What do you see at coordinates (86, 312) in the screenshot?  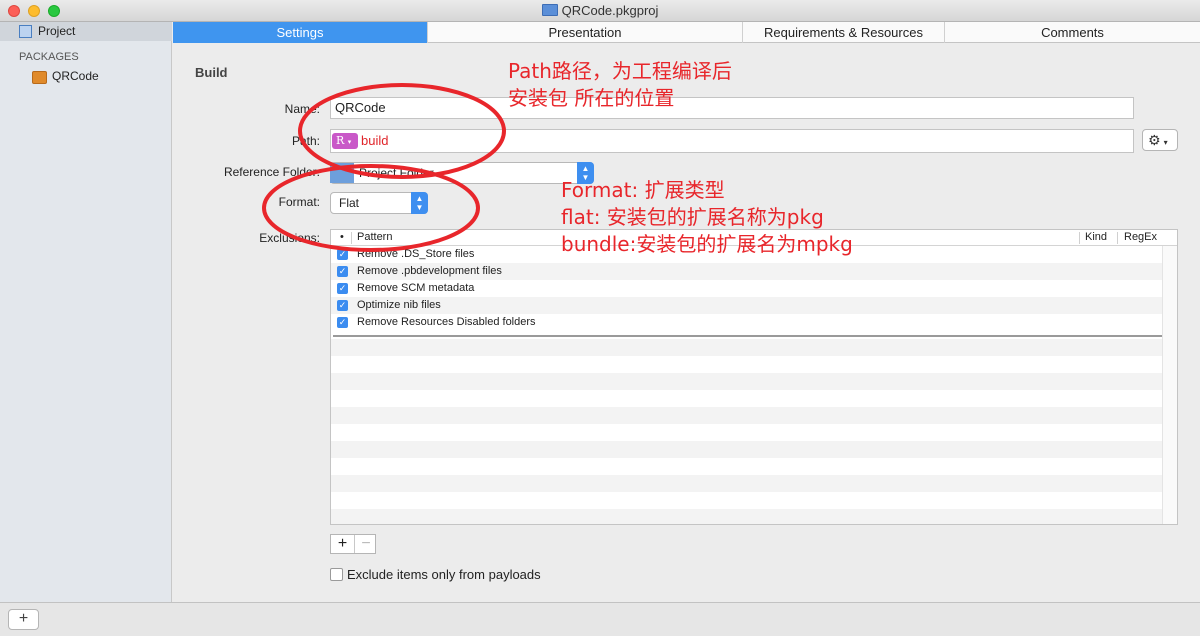 I see `sidebar: Project PACKAGES QRCode` at bounding box center [86, 312].